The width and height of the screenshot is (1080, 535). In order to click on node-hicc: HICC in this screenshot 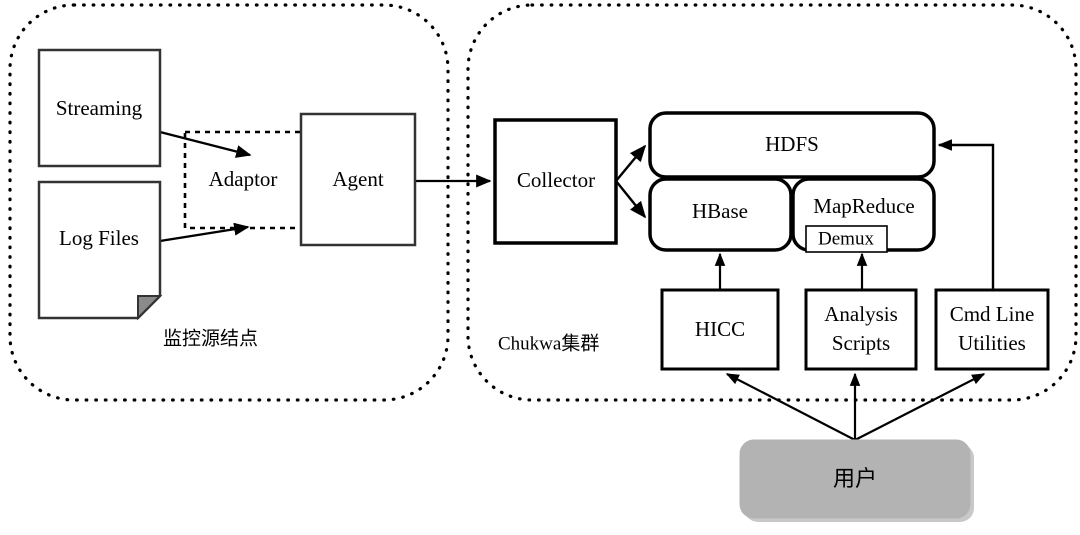, I will do `click(720, 329)`.